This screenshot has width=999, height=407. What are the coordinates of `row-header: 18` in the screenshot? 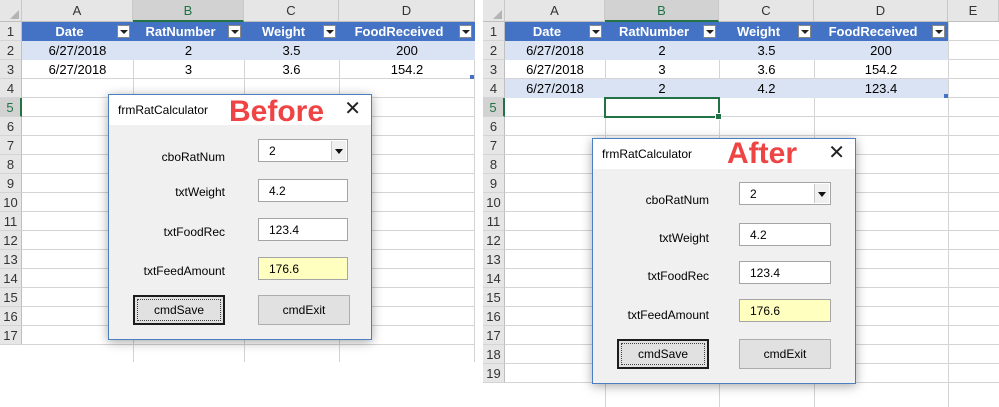 It's located at (494, 354).